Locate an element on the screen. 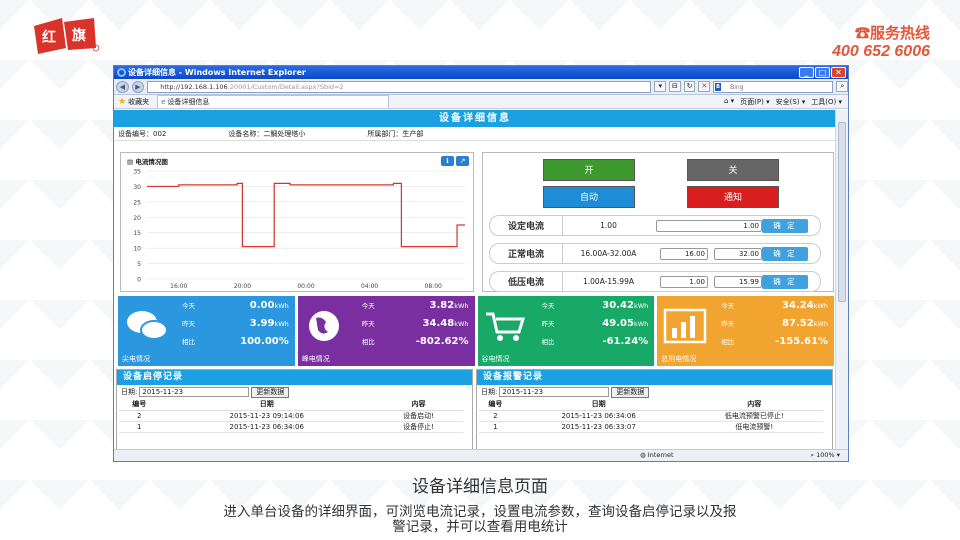 The width and height of the screenshot is (960, 540). tile-label: 尖电情况 is located at coordinates (136, 359).